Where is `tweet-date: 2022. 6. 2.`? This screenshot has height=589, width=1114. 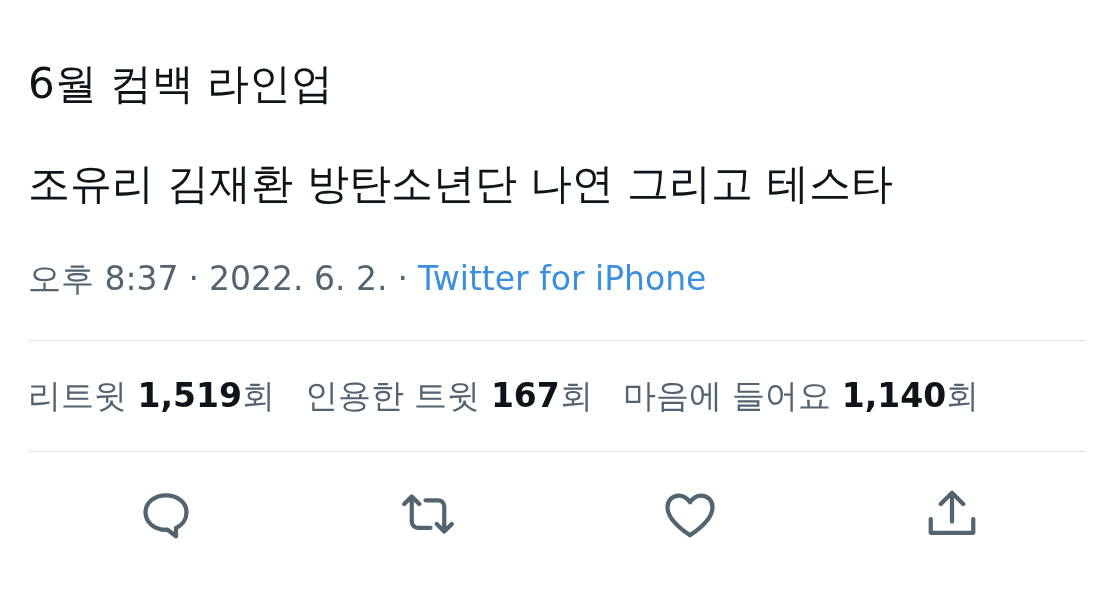
tweet-date: 2022. 6. 2. is located at coordinates (298, 279).